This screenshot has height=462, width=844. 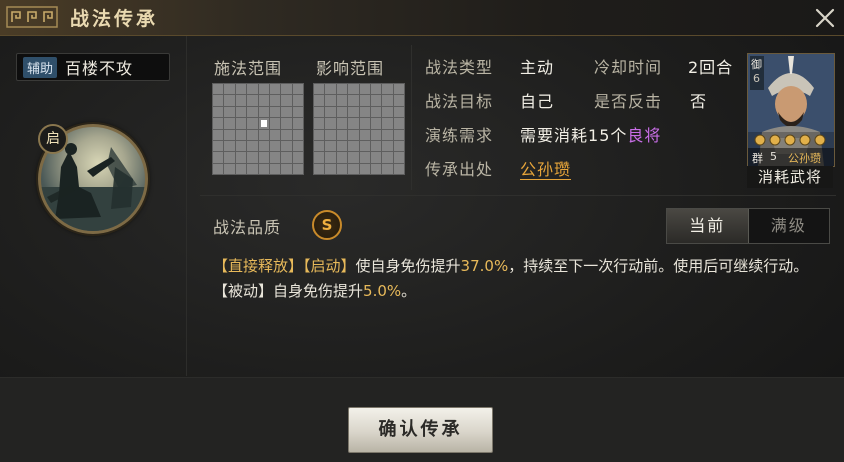 What do you see at coordinates (408, 266) in the screenshot?
I see `description-text: 使自身免伤提升` at bounding box center [408, 266].